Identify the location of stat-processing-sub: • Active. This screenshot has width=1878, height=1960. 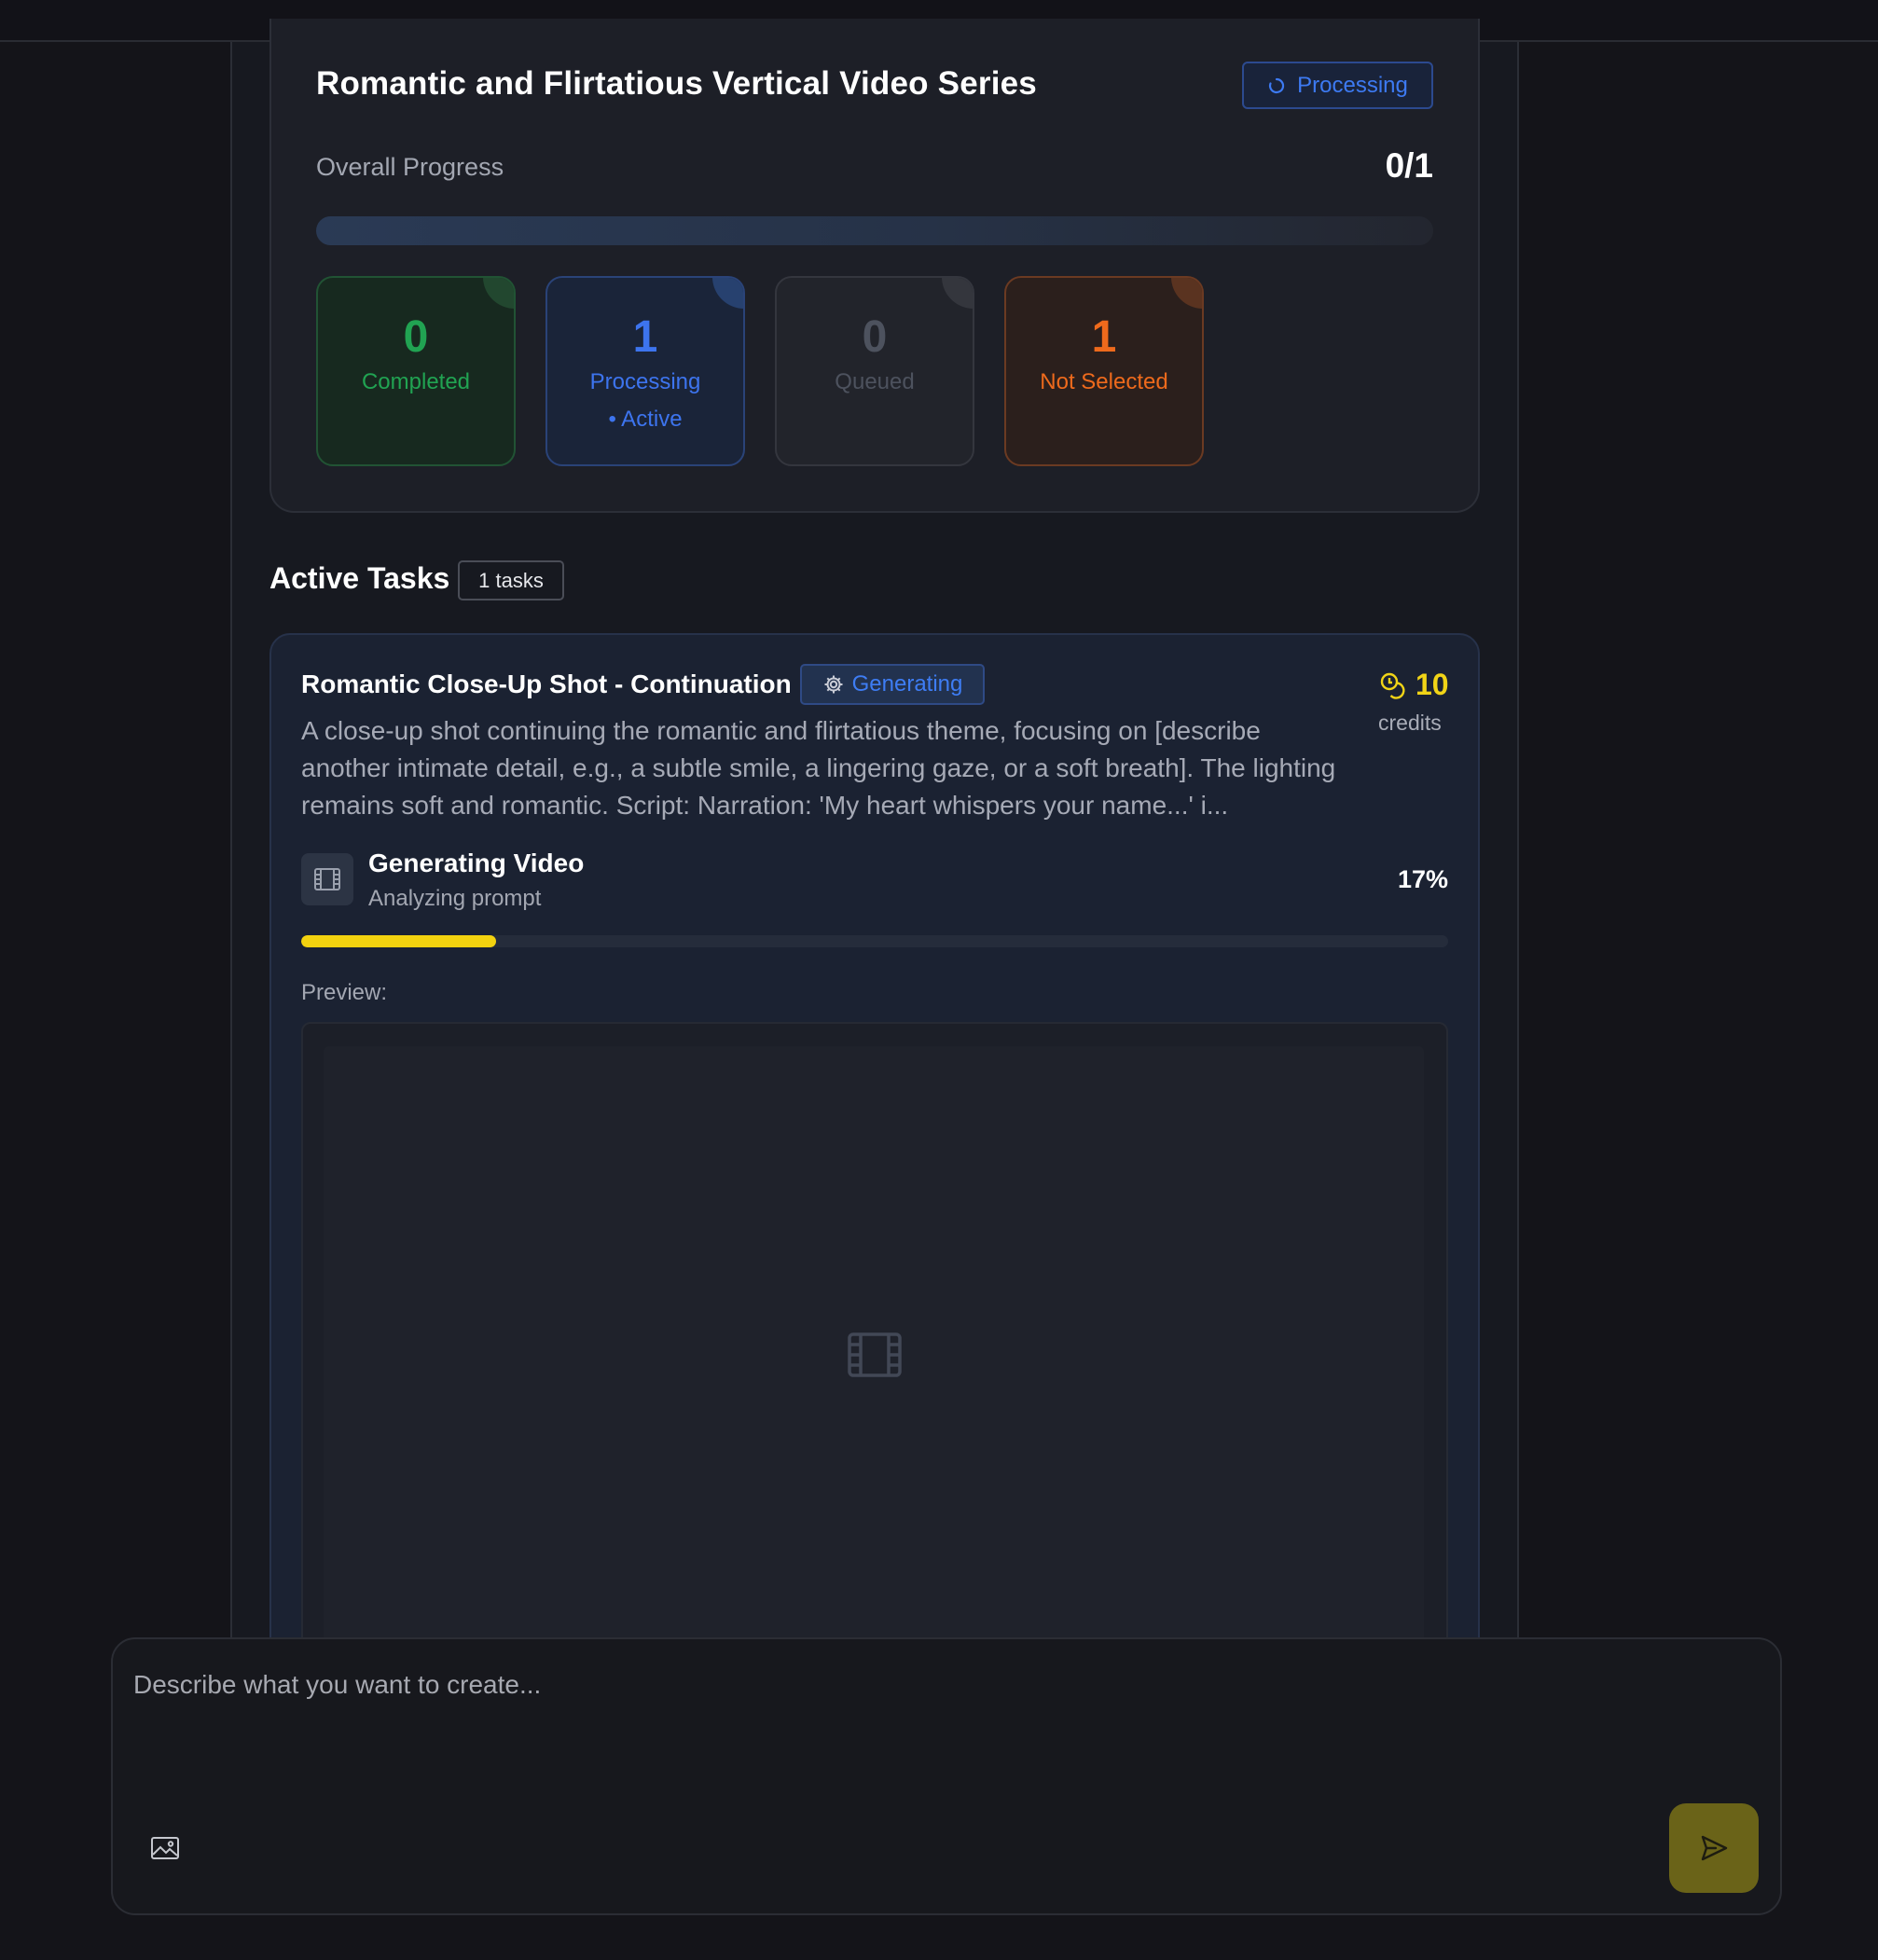
(645, 420).